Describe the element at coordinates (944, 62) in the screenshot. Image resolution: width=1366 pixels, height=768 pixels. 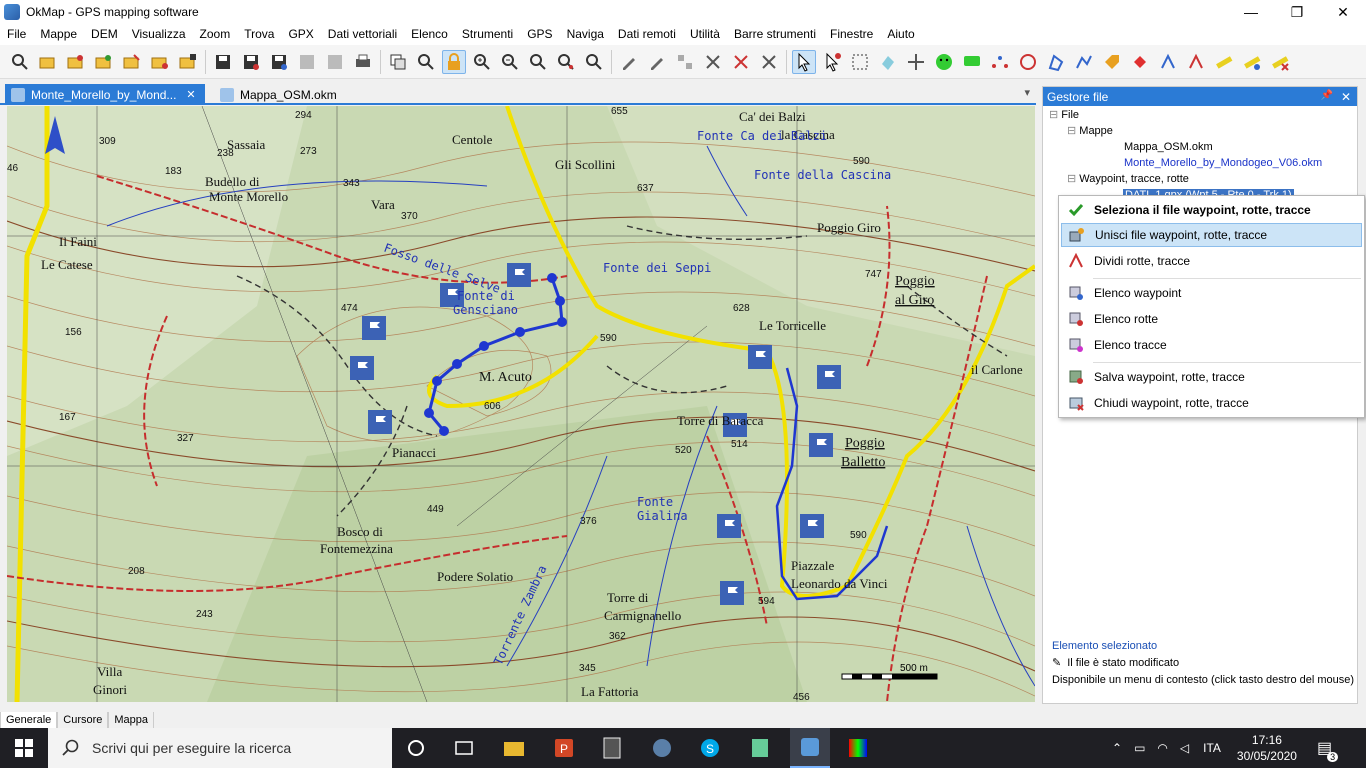
I see `smiley-icon` at that location.